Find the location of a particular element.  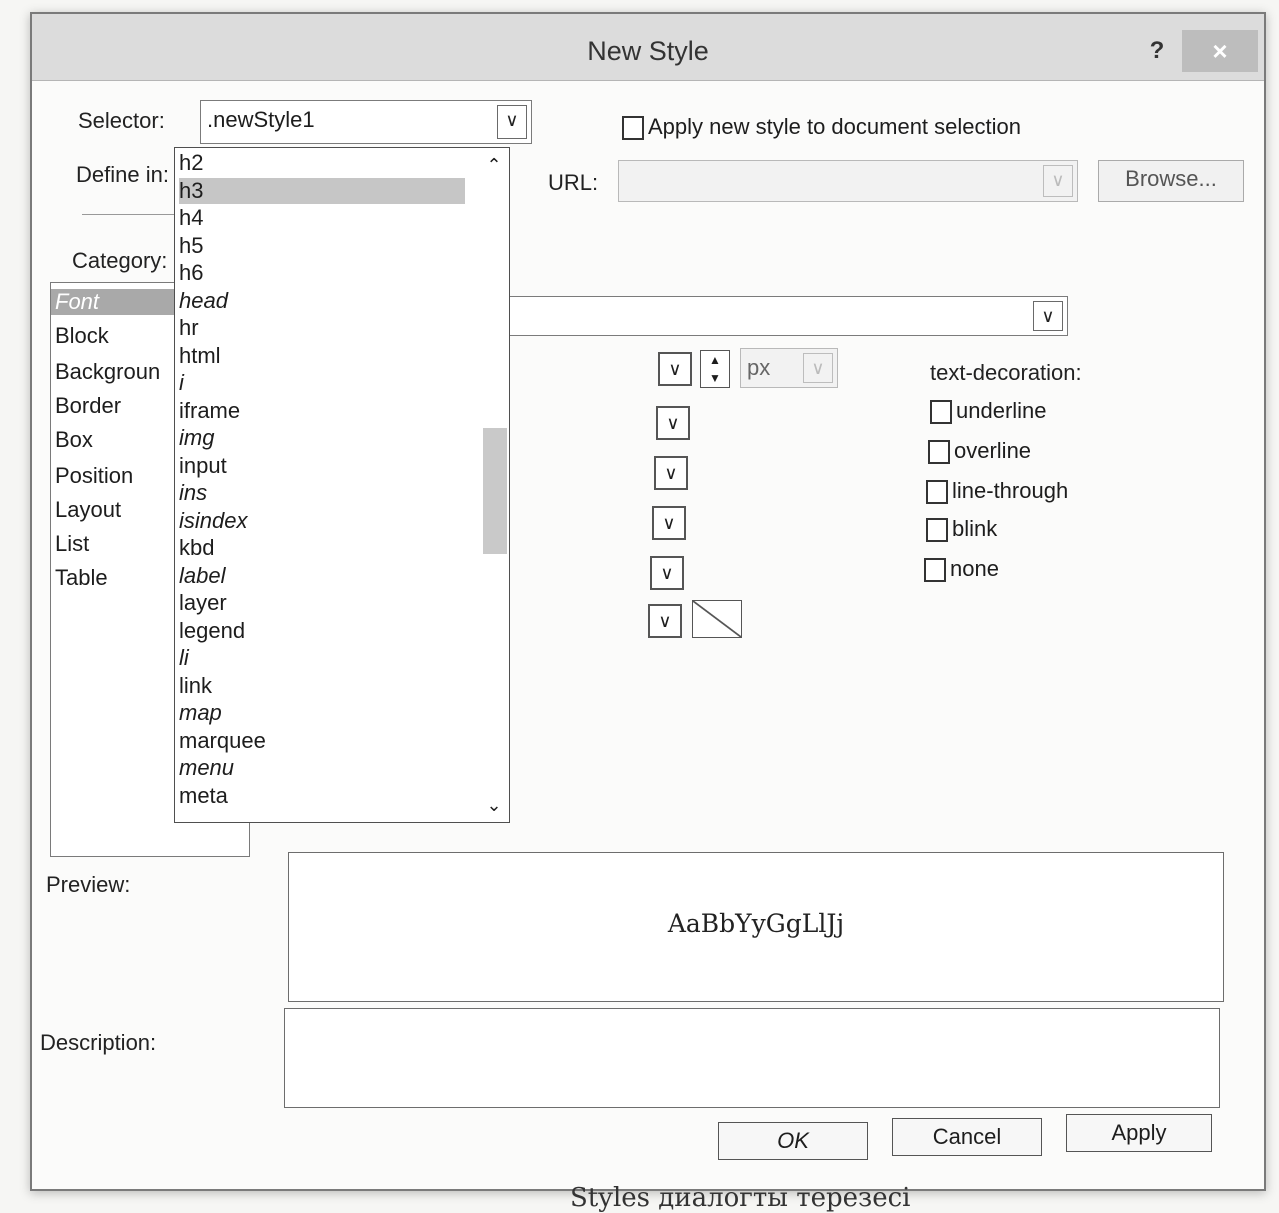

list-item: img is located at coordinates (196, 438).